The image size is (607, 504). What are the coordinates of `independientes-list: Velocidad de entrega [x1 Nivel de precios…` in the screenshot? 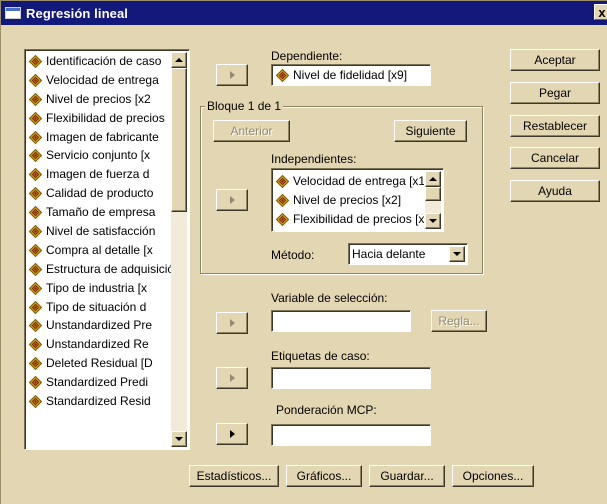 It's located at (357, 200).